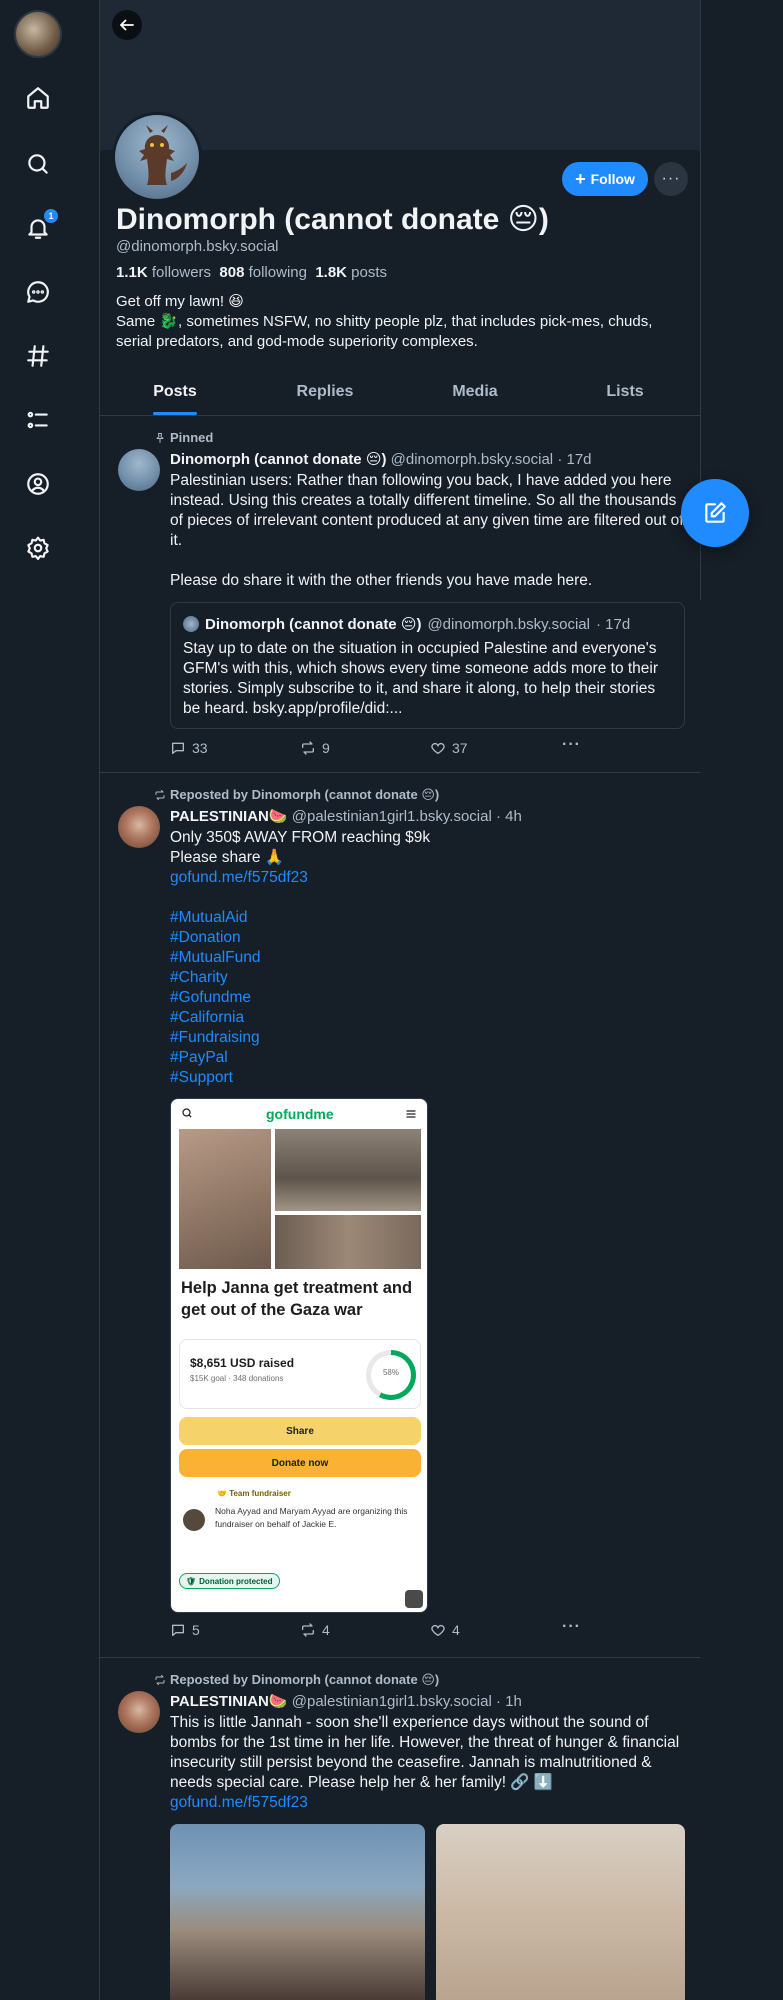 This screenshot has width=783, height=2000. Describe the element at coordinates (325, 393) in the screenshot. I see `tab-replies: Replies` at that location.